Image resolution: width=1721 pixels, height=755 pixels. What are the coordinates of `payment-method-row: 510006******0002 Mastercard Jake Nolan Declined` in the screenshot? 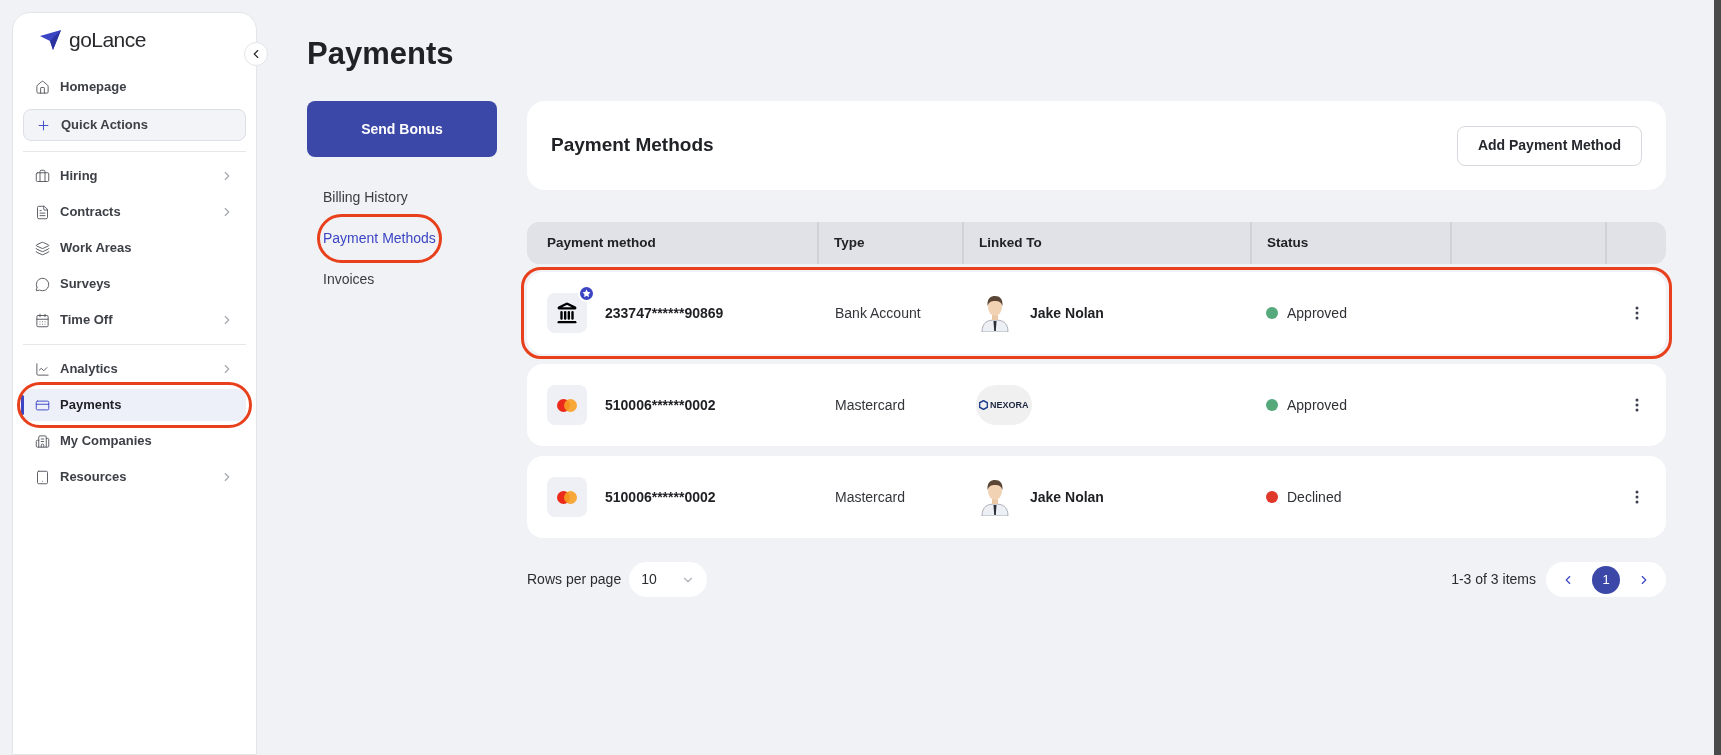 It's located at (1096, 497).